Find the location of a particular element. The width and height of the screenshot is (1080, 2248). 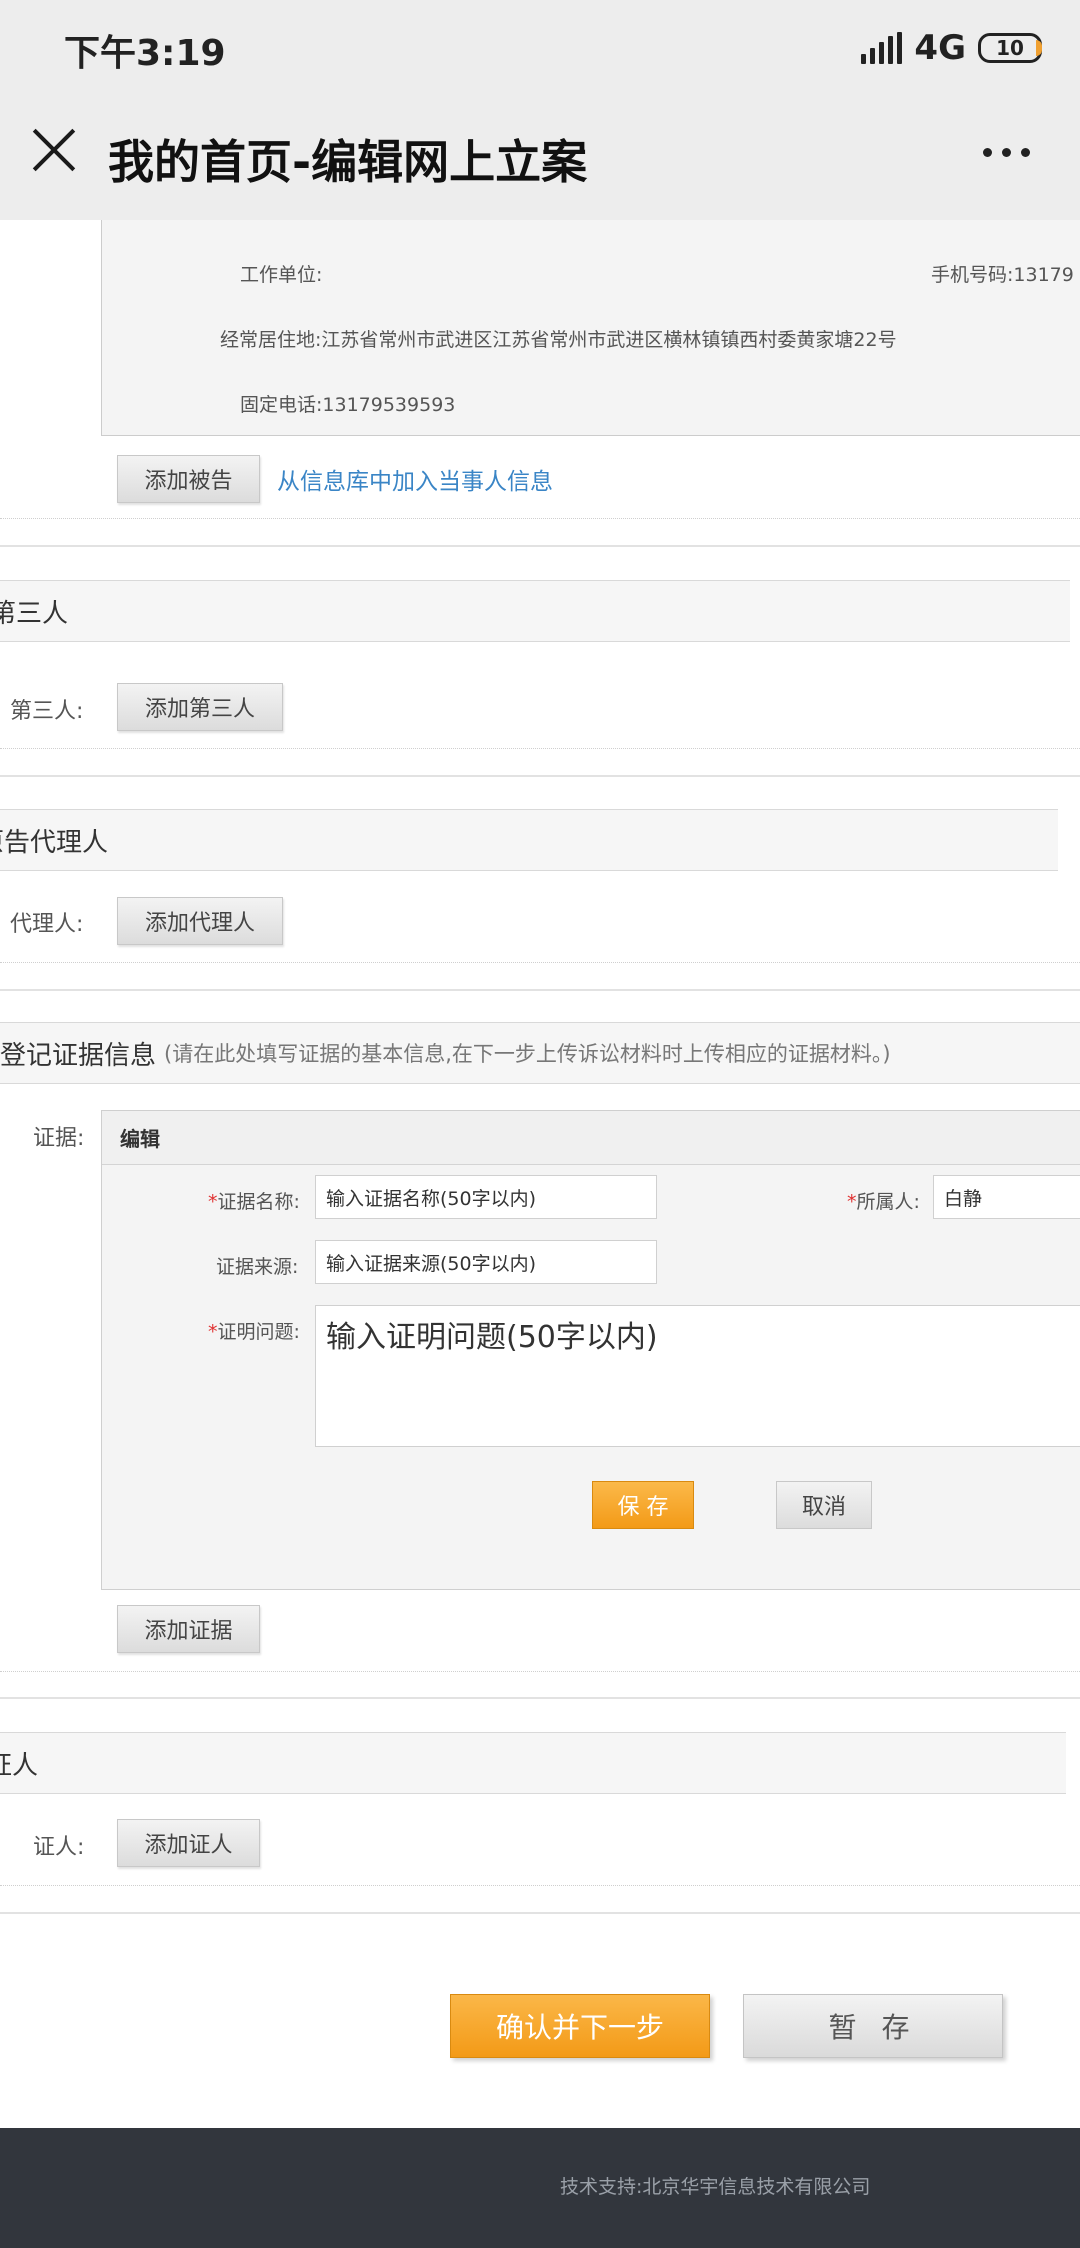

plaintiff-agent-section-header: 原告代理人 is located at coordinates (529, 840).